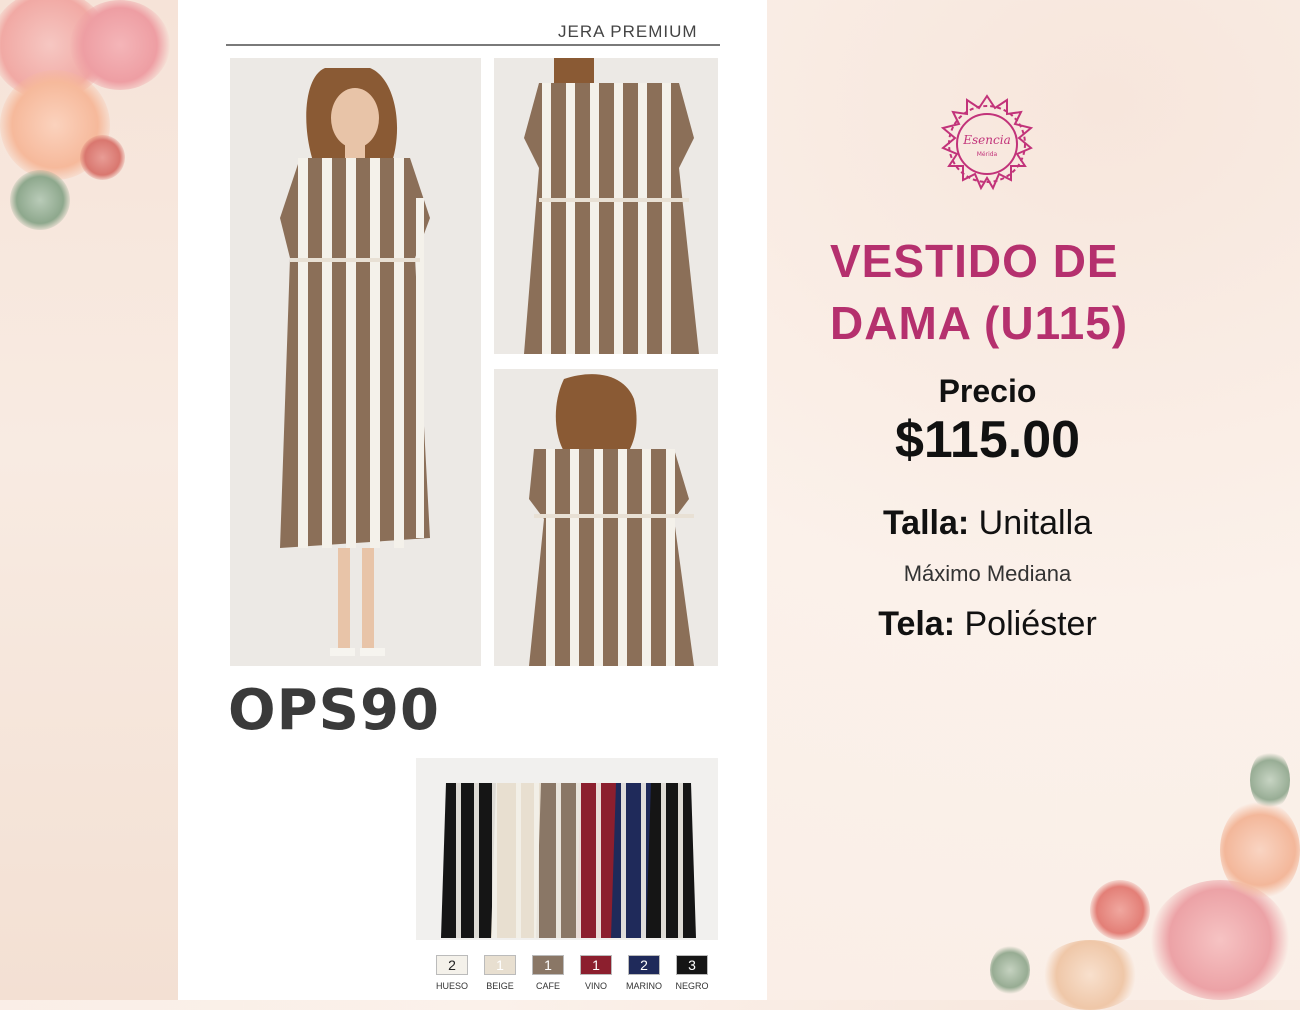  I want to click on color-swatch-count: 3, so click(692, 965).